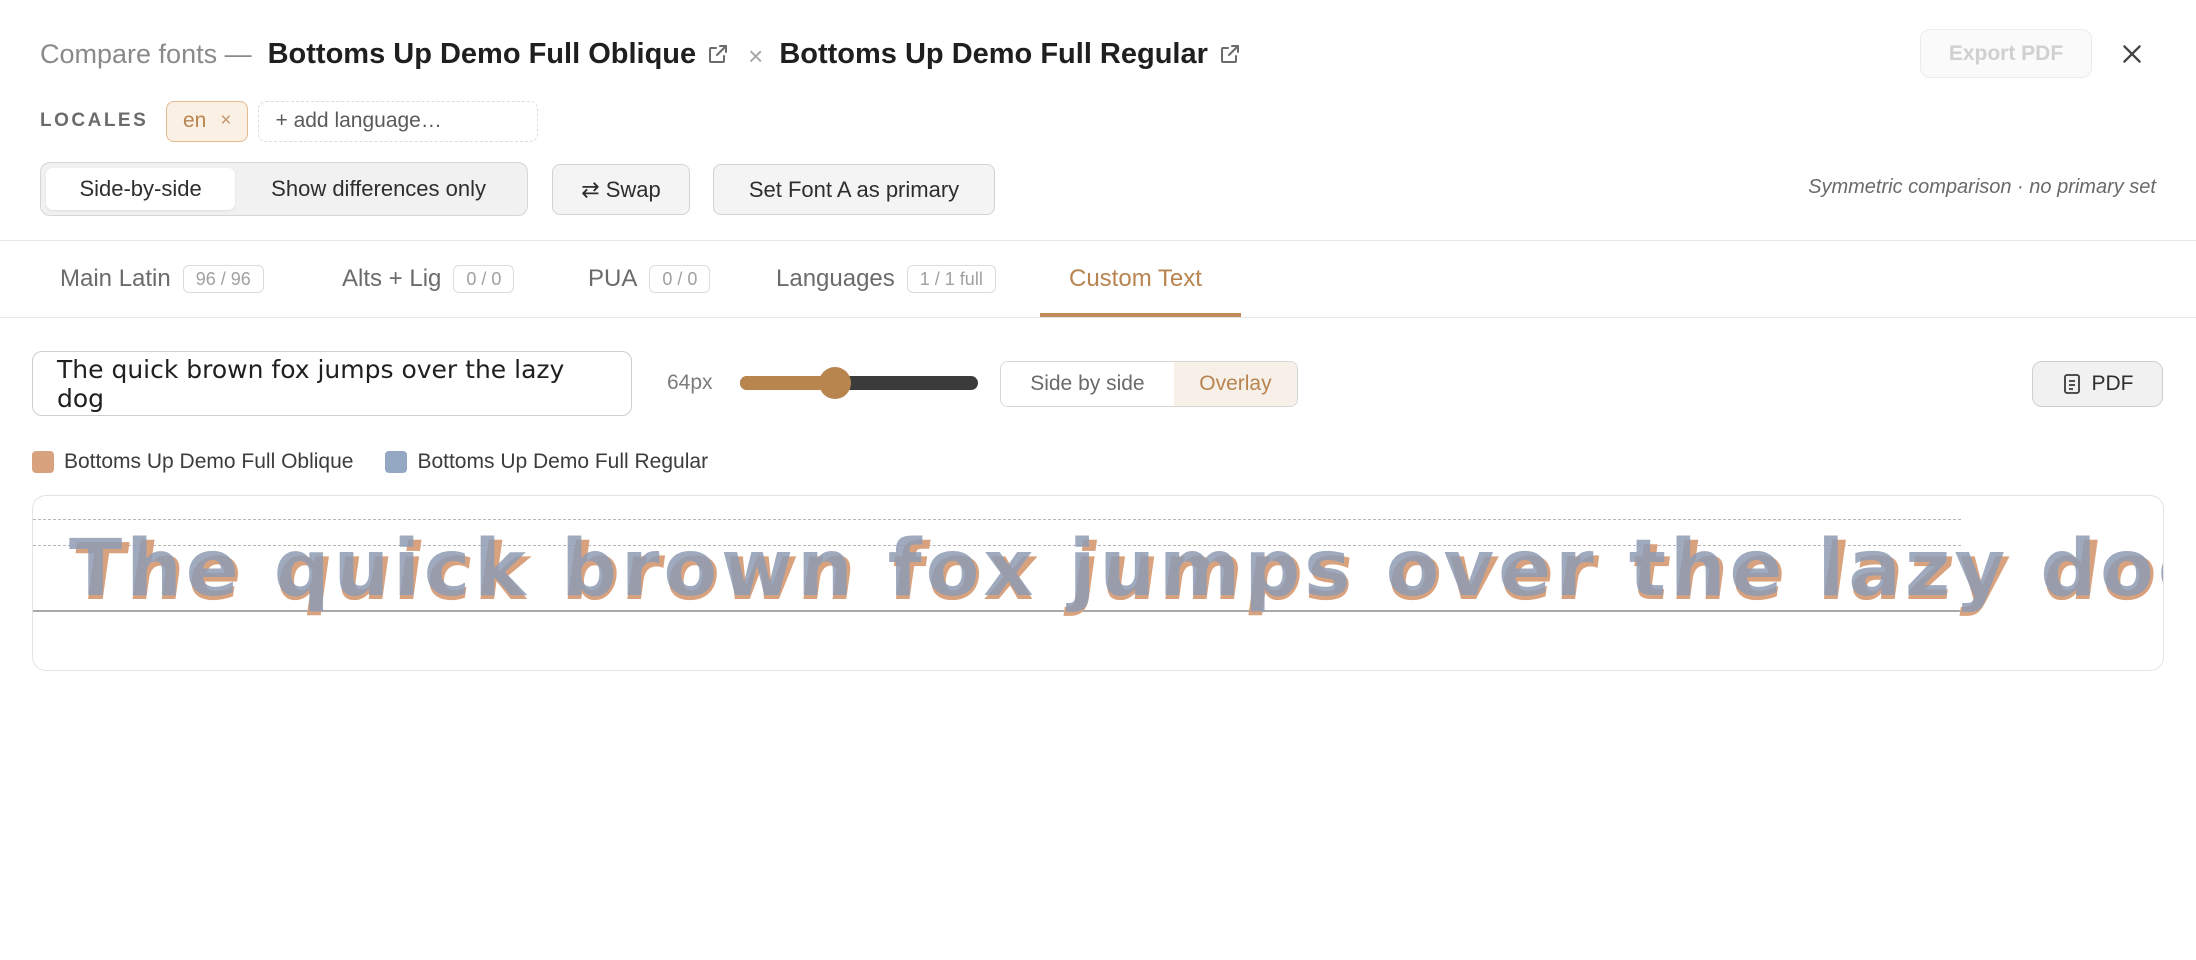 This screenshot has height=960, width=2196. I want to click on tab-custom-text: Custom Text, so click(1135, 279).